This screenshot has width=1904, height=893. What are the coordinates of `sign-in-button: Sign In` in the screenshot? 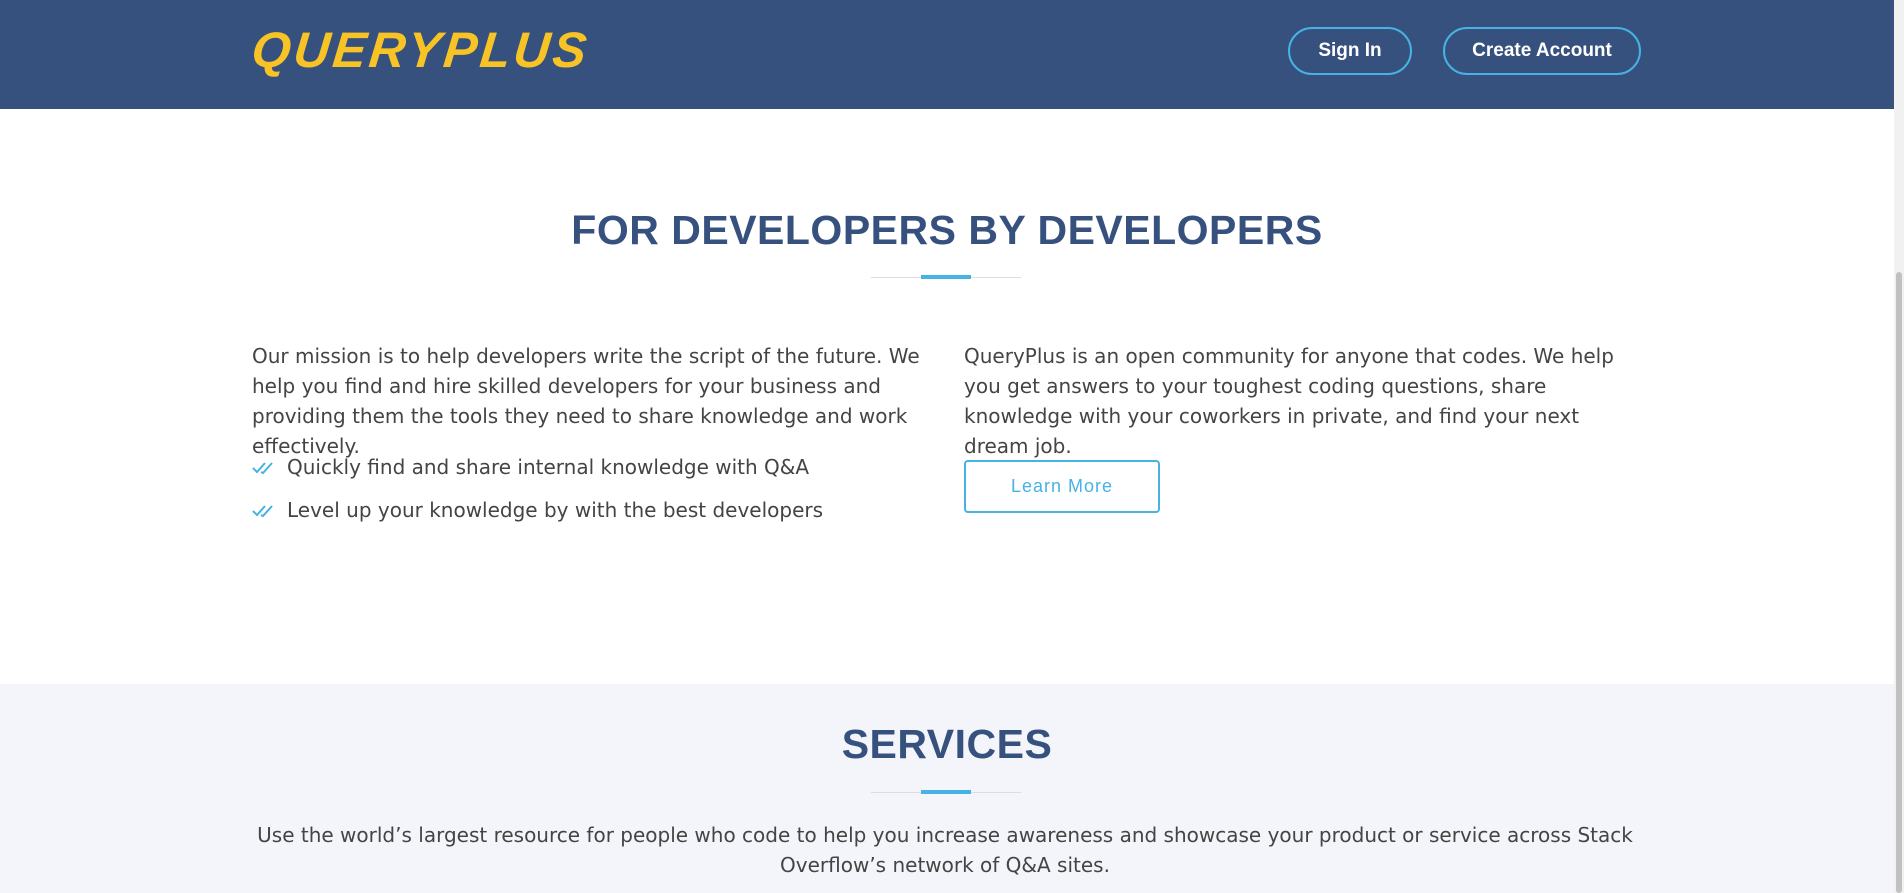 It's located at (1350, 51).